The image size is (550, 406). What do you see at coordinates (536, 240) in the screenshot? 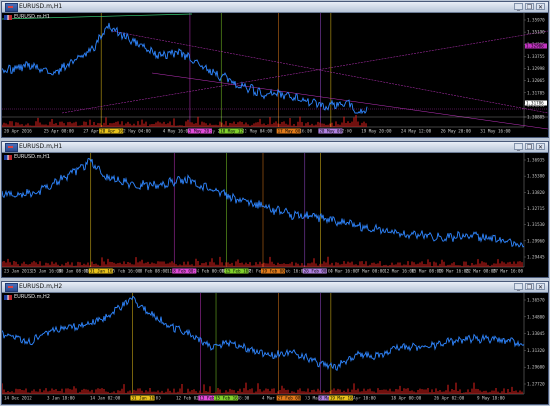
I see `price-tick-label: 1.29960` at bounding box center [536, 240].